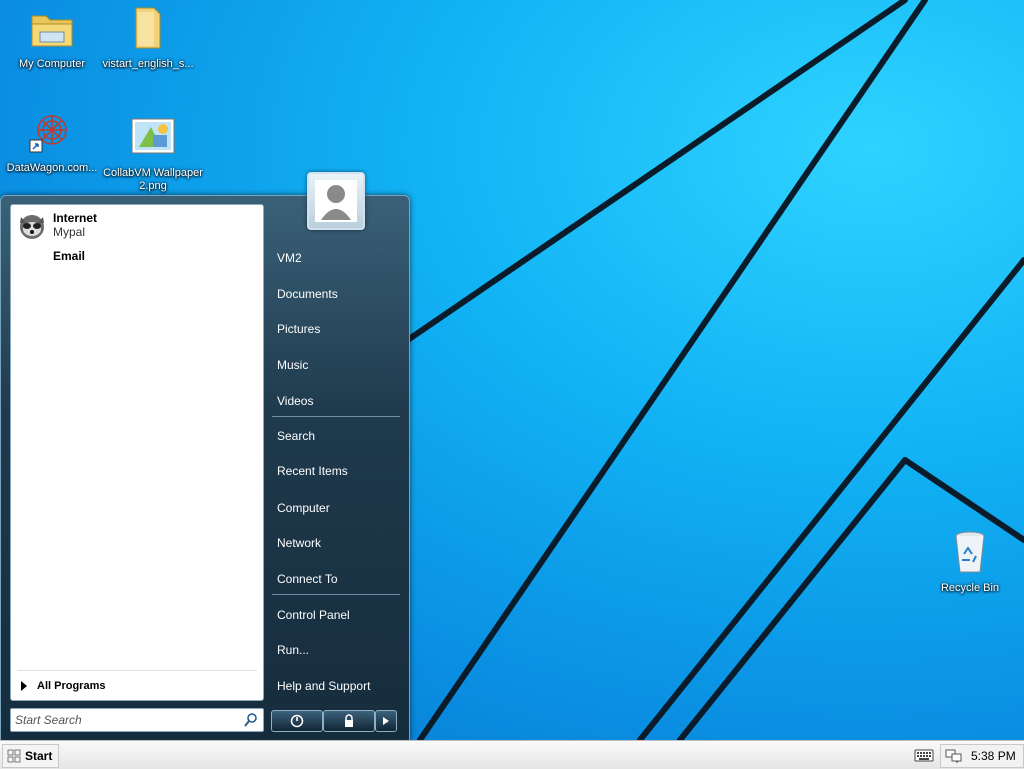  What do you see at coordinates (127, 720) in the screenshot?
I see `start-search-input` at bounding box center [127, 720].